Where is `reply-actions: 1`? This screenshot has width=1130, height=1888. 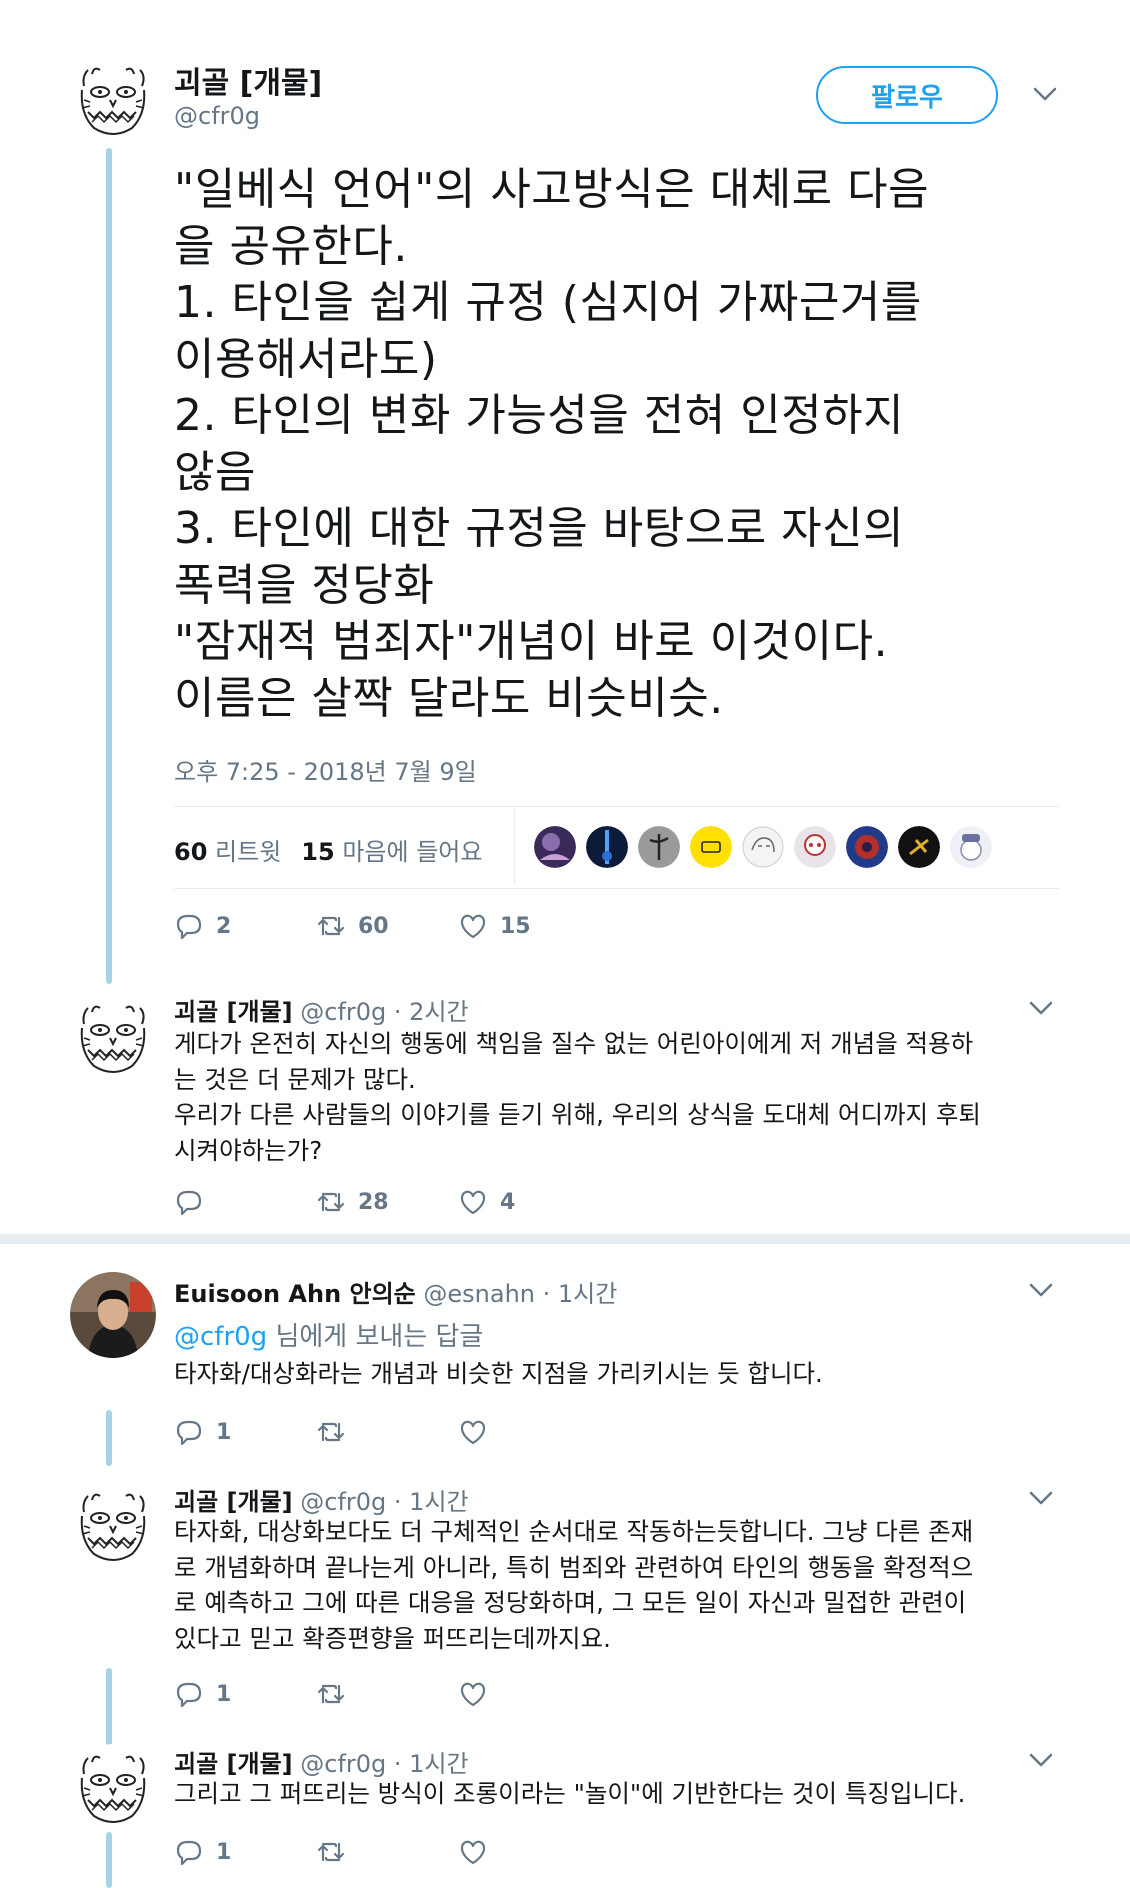
reply-actions: 1 is located at coordinates (387, 1852).